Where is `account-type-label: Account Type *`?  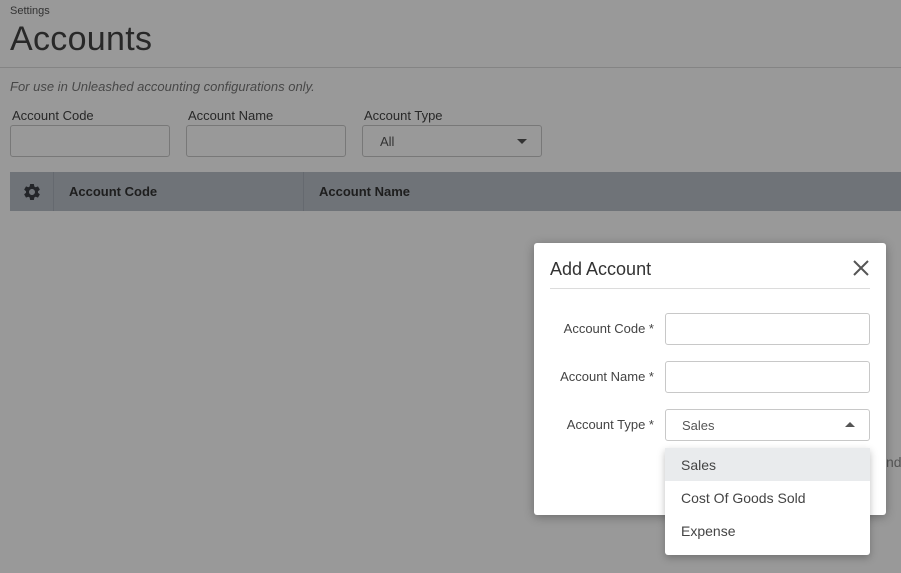 account-type-label: Account Type * is located at coordinates (610, 424).